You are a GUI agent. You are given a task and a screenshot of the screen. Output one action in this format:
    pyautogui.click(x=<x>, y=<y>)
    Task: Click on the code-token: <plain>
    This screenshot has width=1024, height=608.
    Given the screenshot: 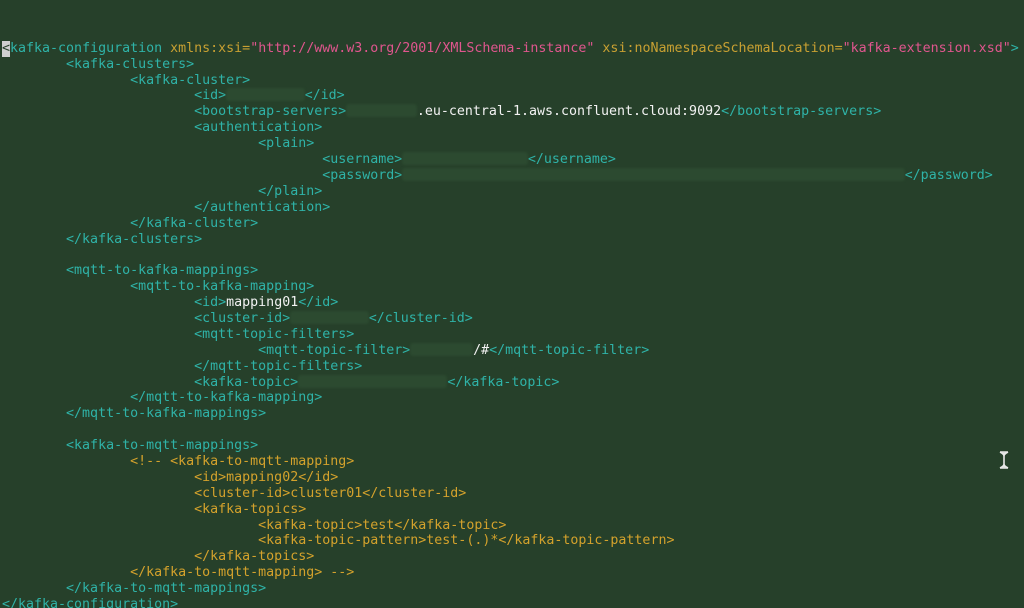 What is the action you would take?
    pyautogui.click(x=158, y=144)
    